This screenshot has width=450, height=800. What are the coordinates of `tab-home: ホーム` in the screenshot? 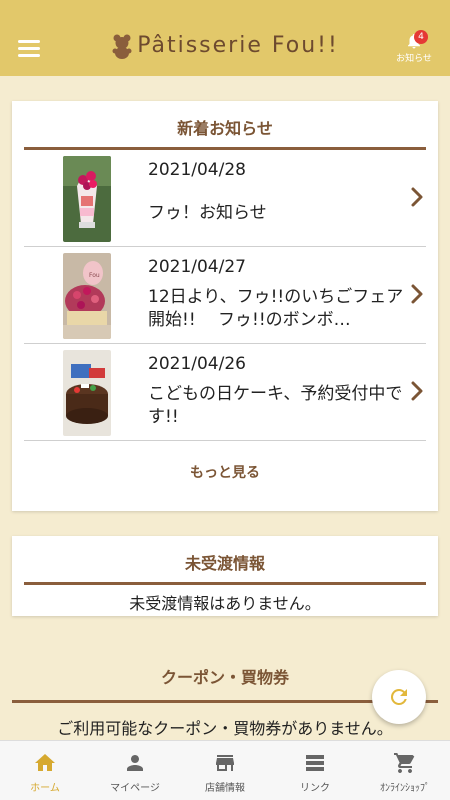 It's located at (45, 770).